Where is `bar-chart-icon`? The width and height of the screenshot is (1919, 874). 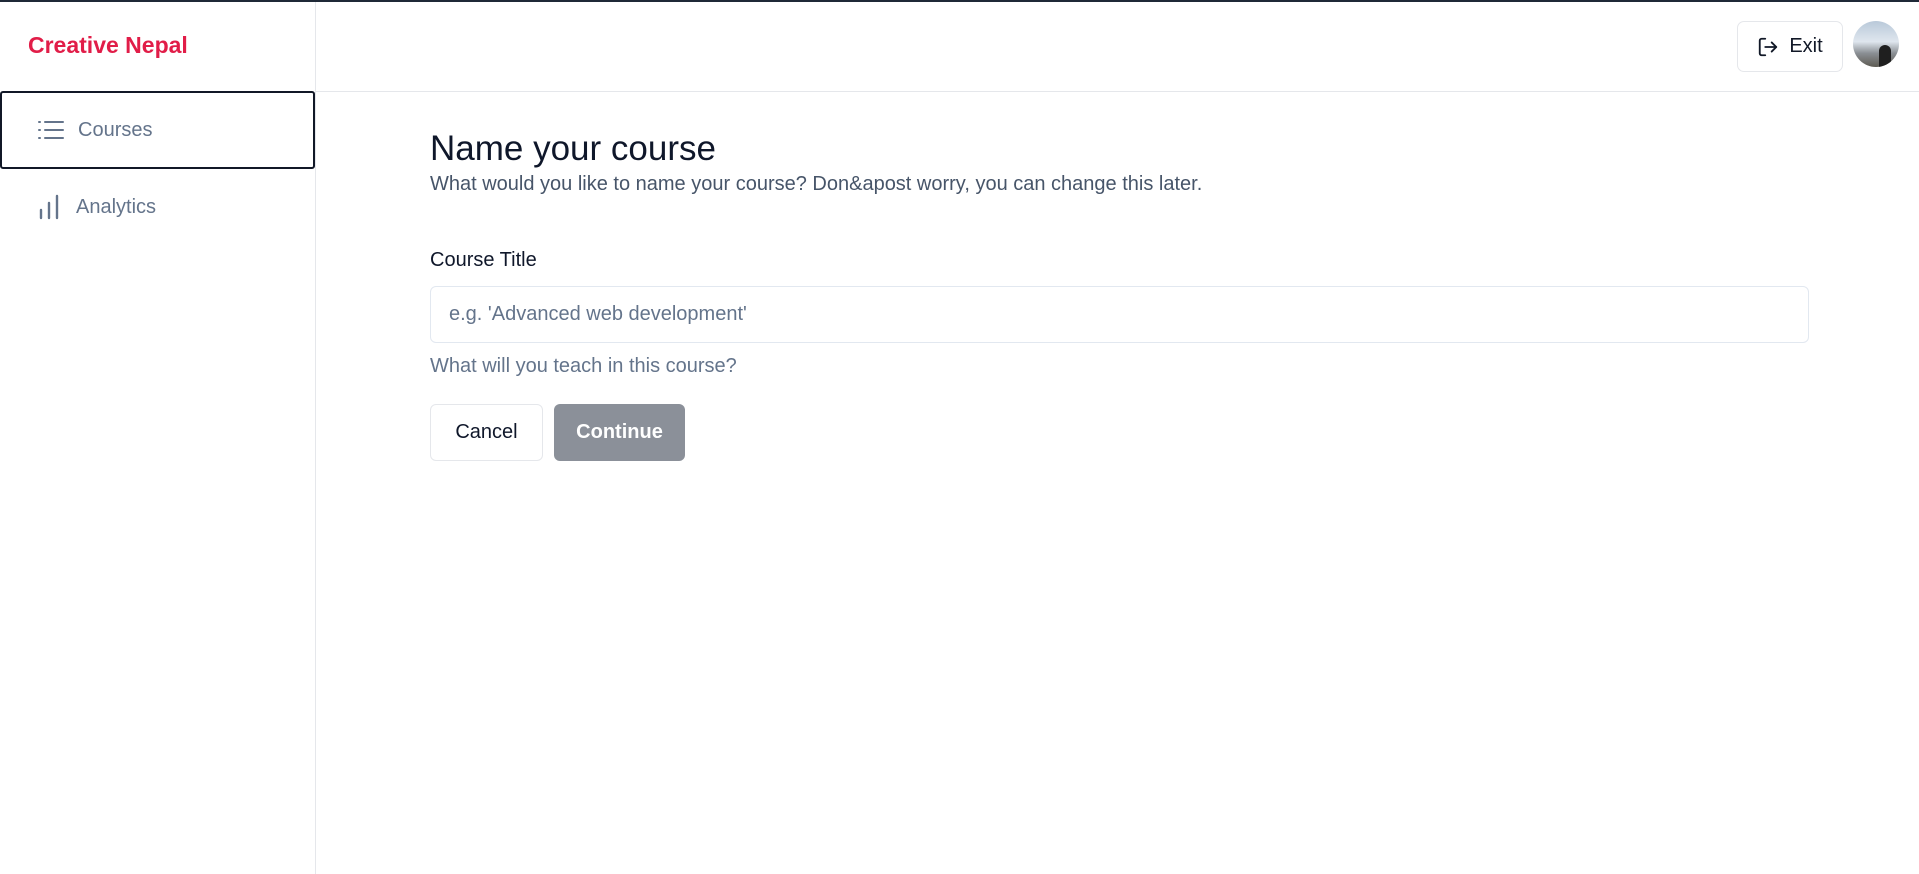 bar-chart-icon is located at coordinates (49, 207).